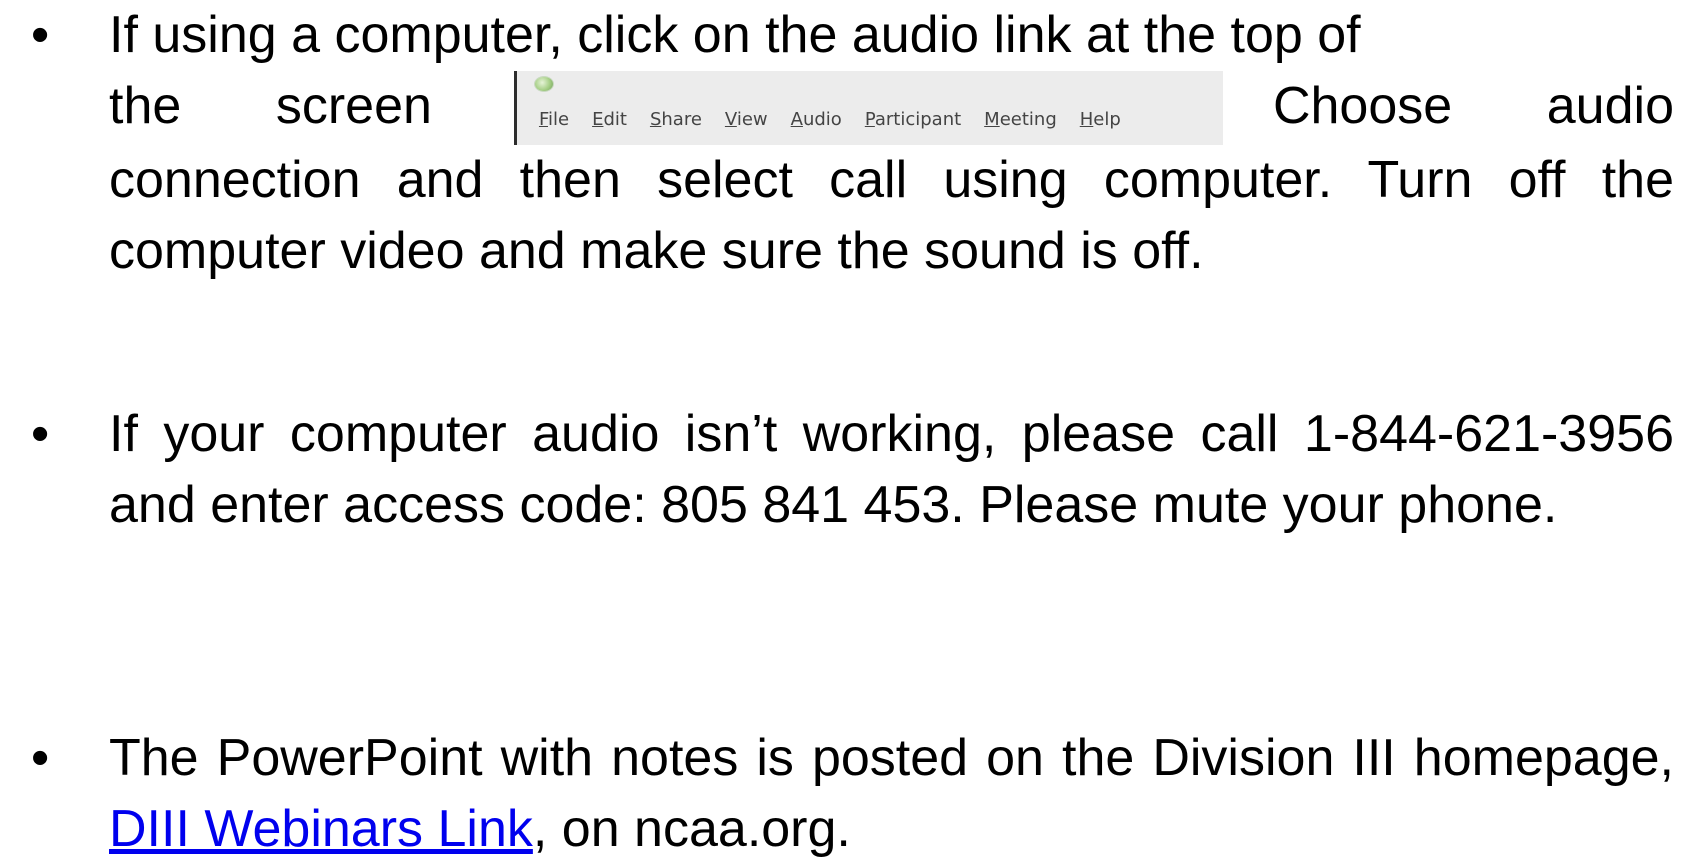 The width and height of the screenshot is (1687, 865). What do you see at coordinates (1020, 119) in the screenshot?
I see `menu-item-meeting: Meeting` at bounding box center [1020, 119].